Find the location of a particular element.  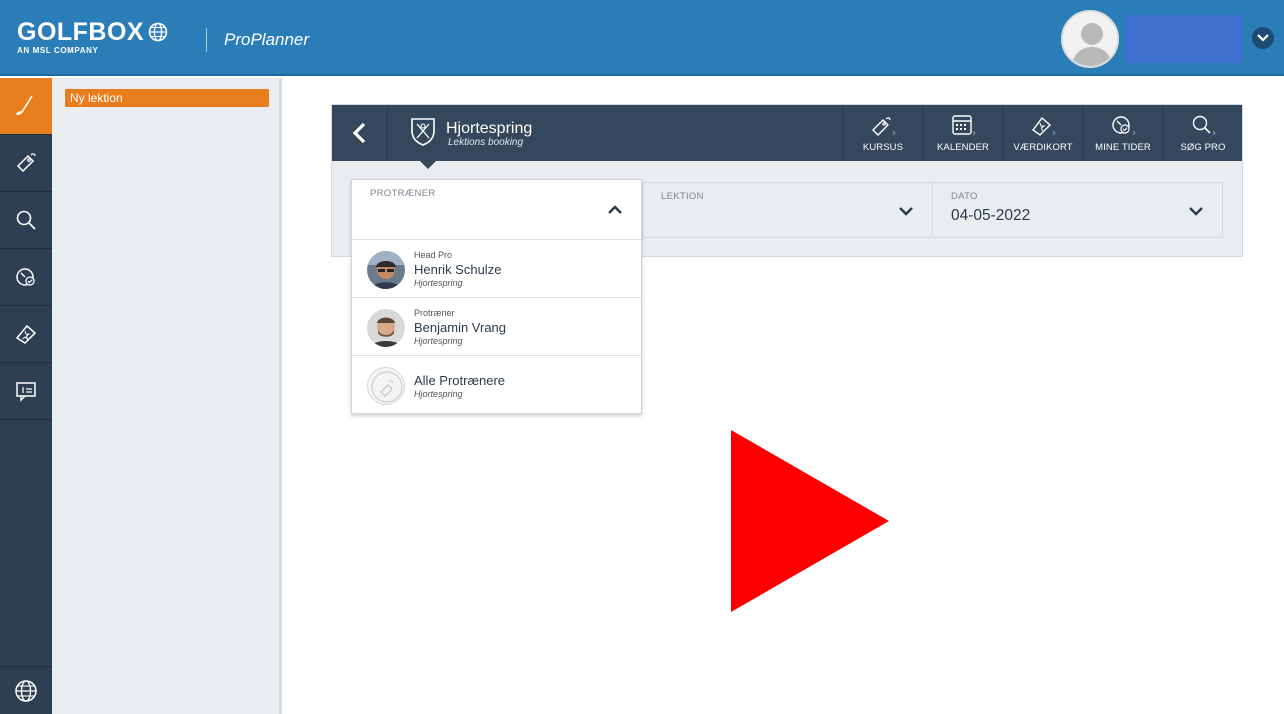

new-lesson-item: Ny lektion is located at coordinates (167, 98).